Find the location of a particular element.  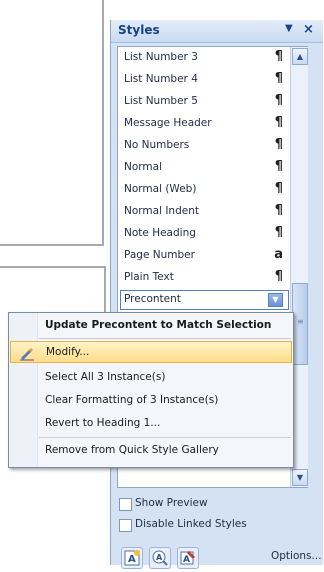

style-item: List Number 5 ¶ is located at coordinates (203, 102).